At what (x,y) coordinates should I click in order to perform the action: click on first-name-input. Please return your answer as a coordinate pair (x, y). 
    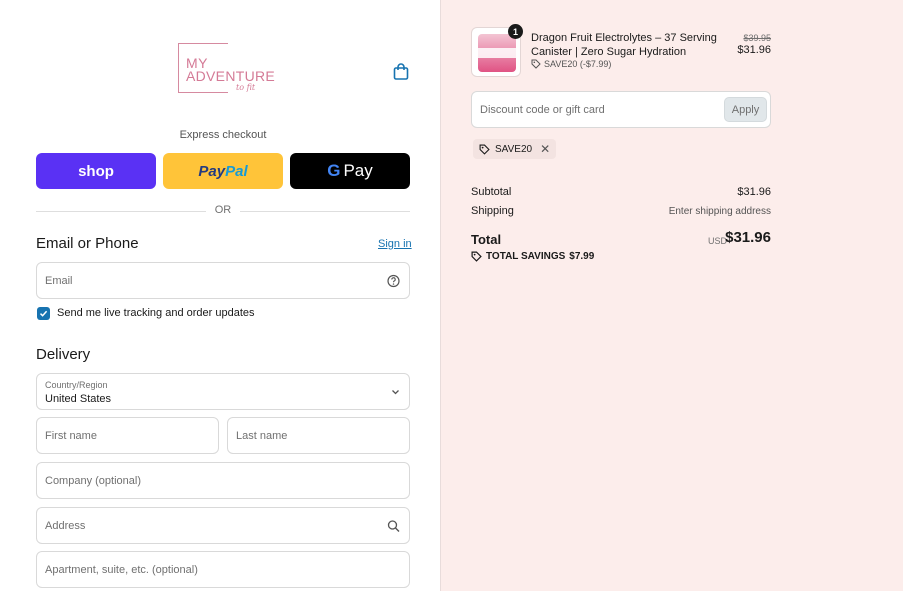
    Looking at the image, I should click on (127, 435).